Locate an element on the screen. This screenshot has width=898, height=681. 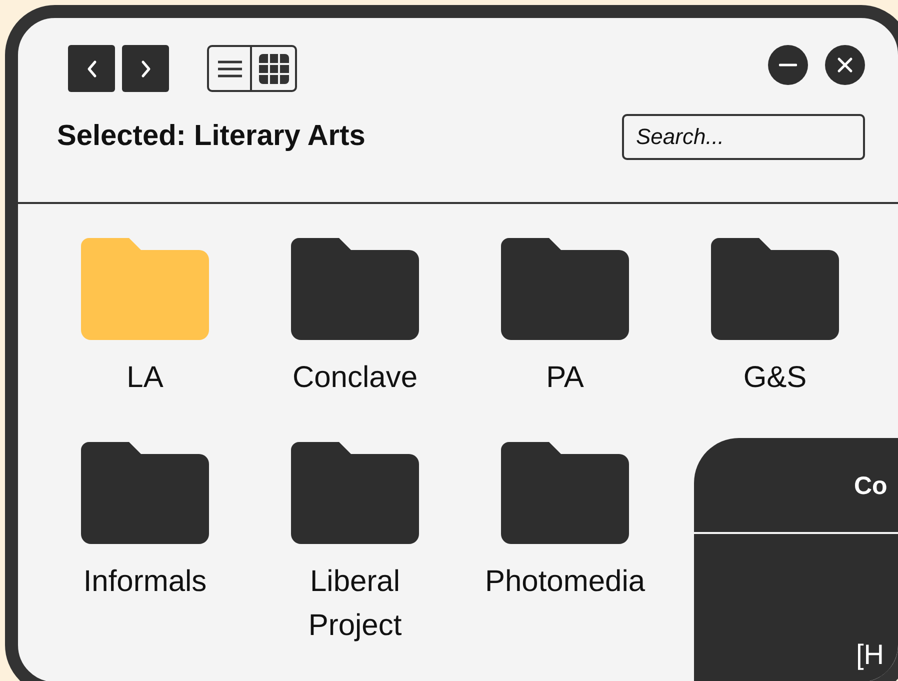
folder-label: PA is located at coordinates (565, 378).